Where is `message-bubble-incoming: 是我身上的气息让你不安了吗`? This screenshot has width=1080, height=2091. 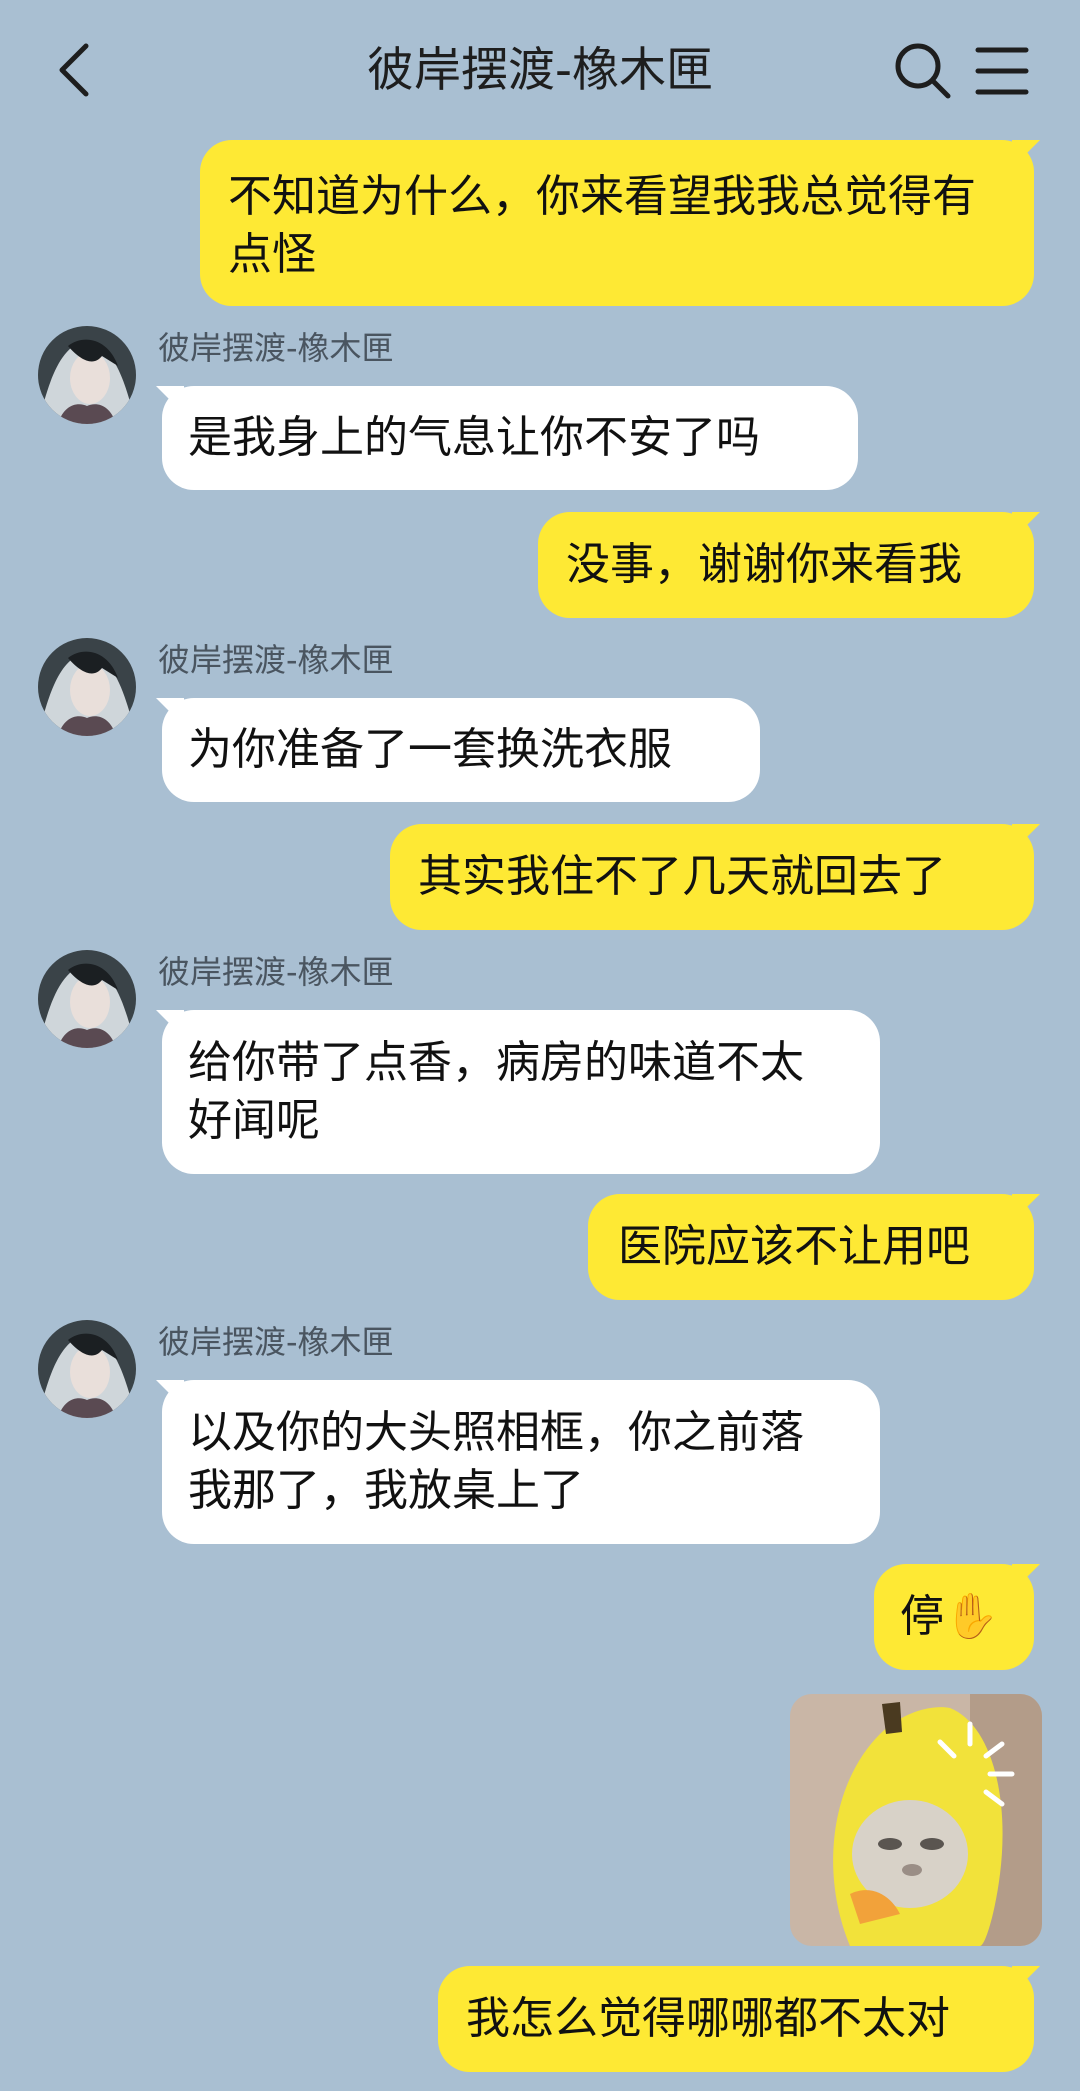 message-bubble-incoming: 是我身上的气息让你不安了吗 is located at coordinates (510, 438).